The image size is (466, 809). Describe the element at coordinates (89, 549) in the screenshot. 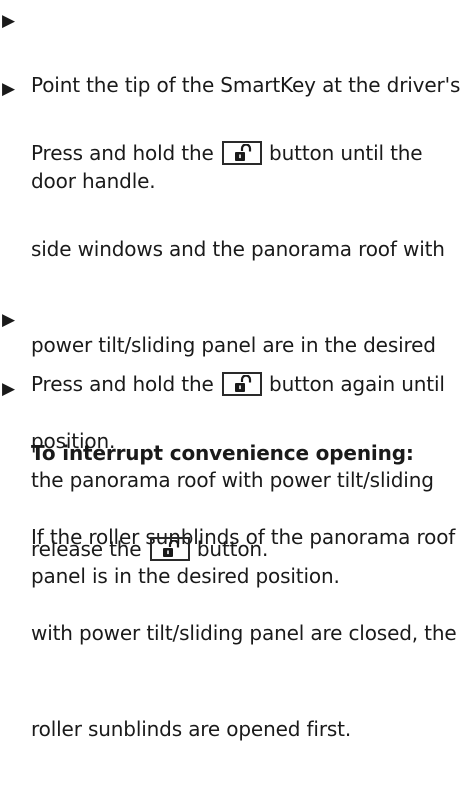

I see `step-text-before-button: release the` at that location.